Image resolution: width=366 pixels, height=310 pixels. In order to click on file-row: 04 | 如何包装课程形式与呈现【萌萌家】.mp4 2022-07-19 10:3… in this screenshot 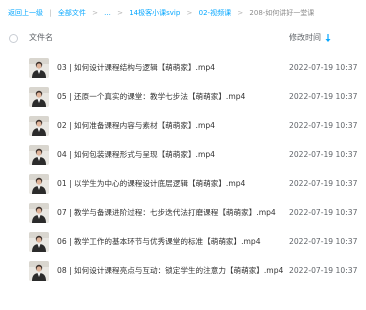, I will do `click(183, 154)`.